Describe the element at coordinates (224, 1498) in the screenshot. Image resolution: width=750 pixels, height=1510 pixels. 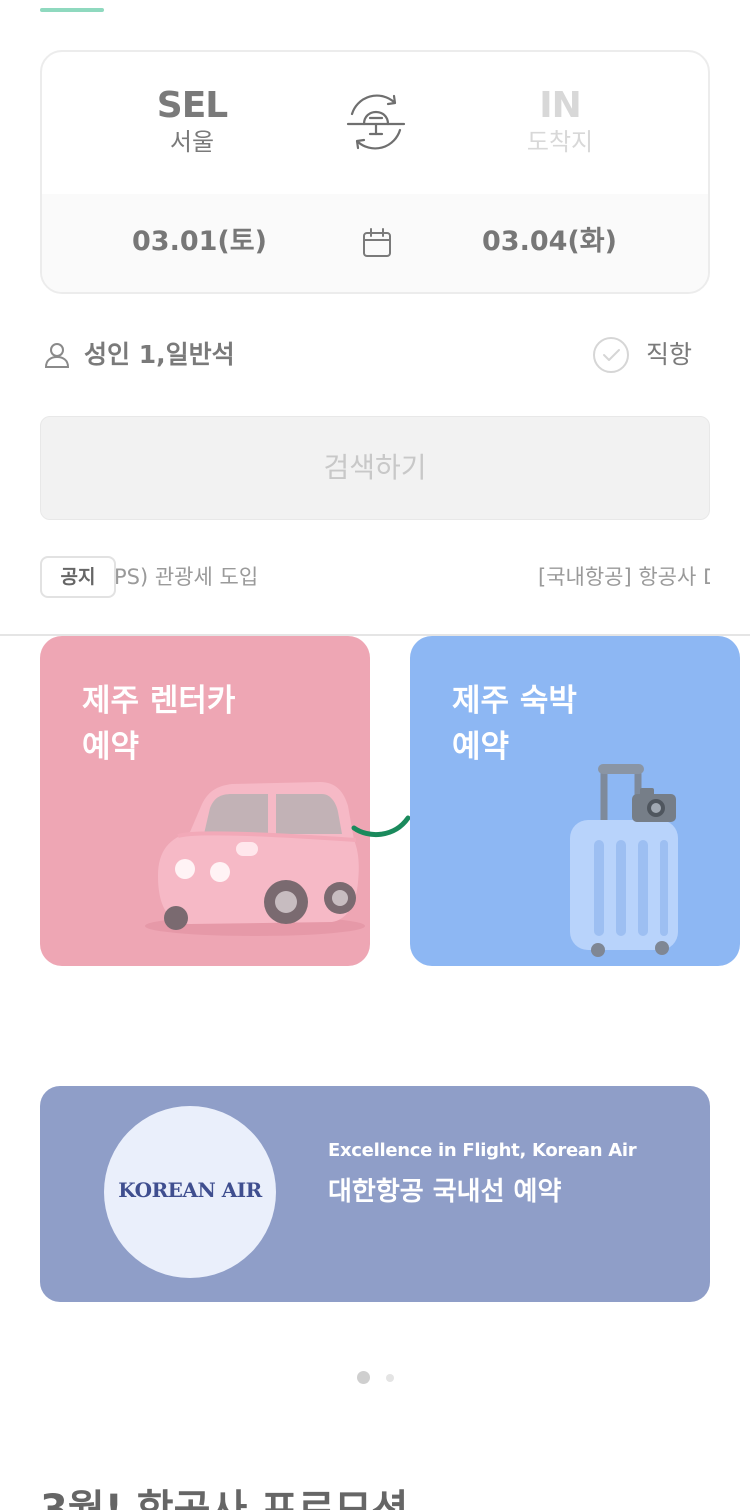
I see `section-title: 3월! 항공사 프로모션` at that location.